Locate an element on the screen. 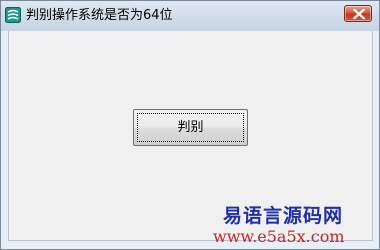 Image resolution: width=380 pixels, height=250 pixels. watermark-text: 易语言源码网 is located at coordinates (283, 216).